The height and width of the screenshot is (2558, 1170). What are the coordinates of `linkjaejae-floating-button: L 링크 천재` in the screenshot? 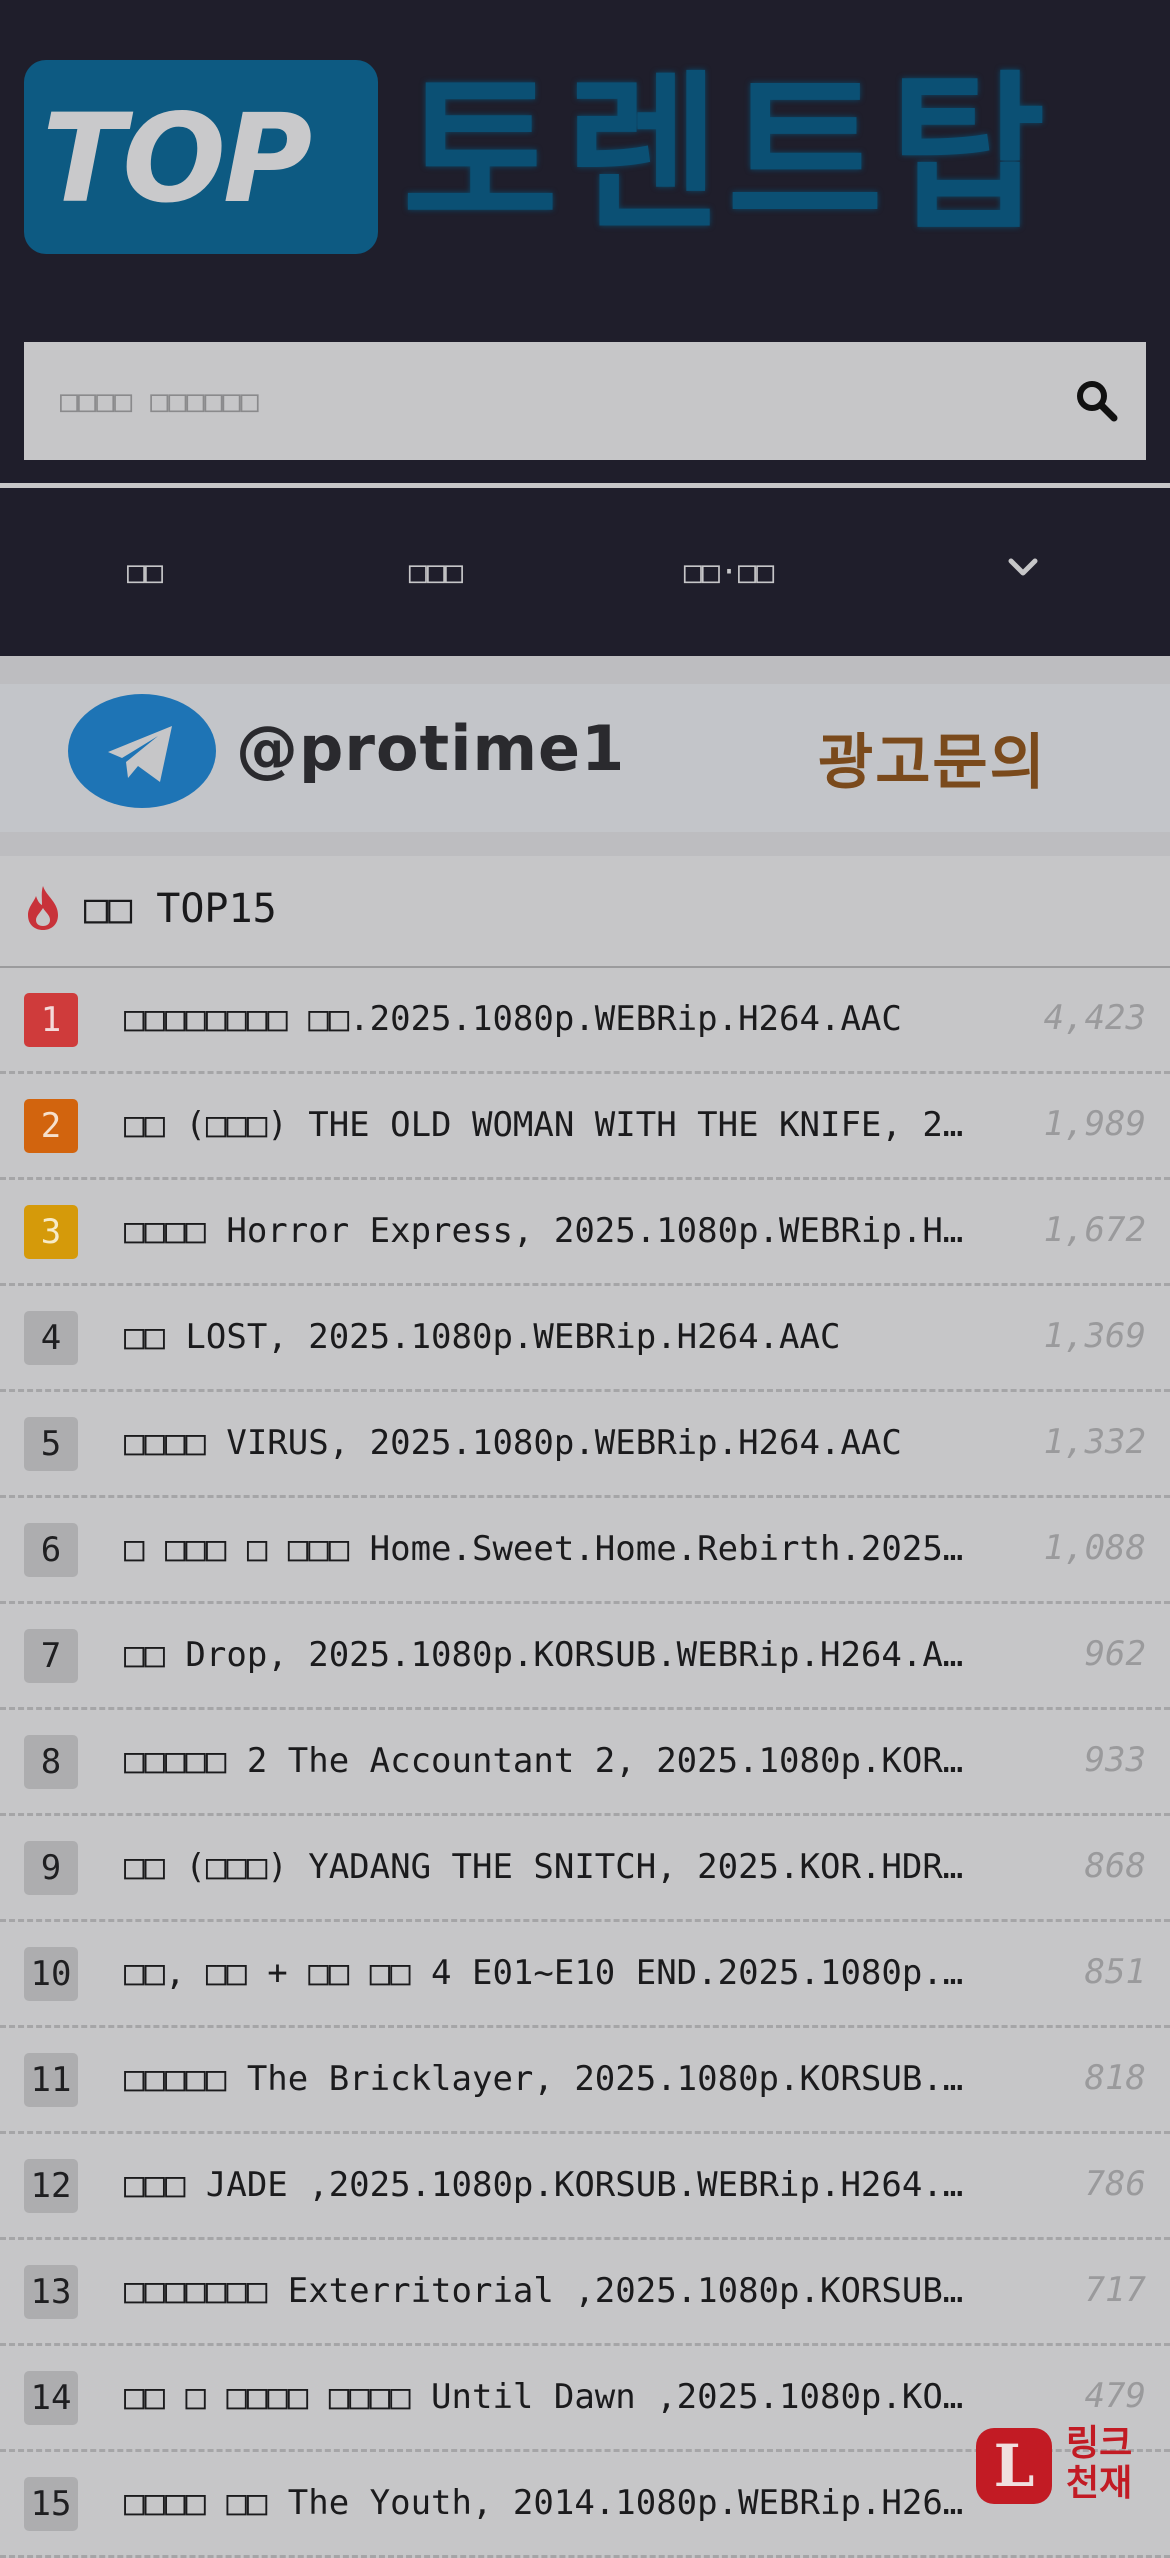 It's located at (1061, 2466).